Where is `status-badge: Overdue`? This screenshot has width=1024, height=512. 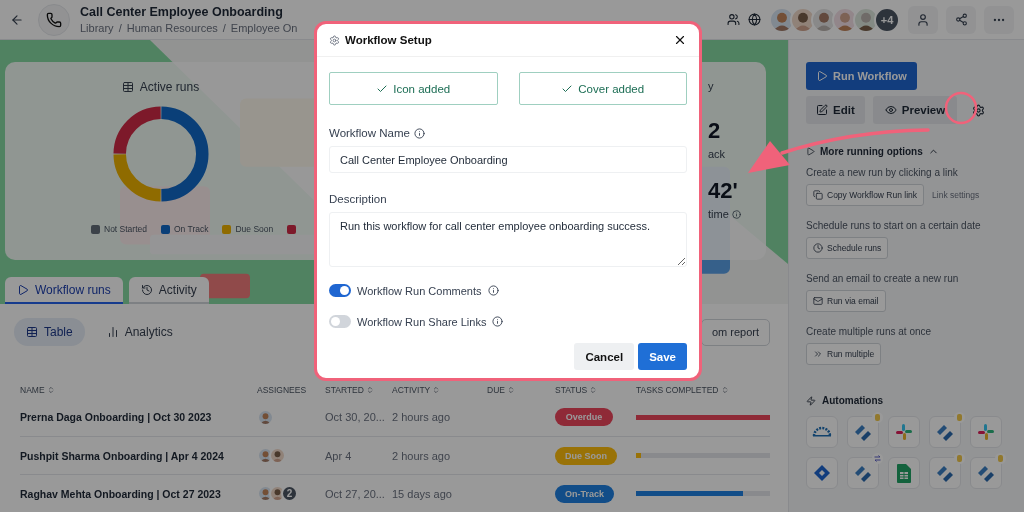 status-badge: Overdue is located at coordinates (584, 417).